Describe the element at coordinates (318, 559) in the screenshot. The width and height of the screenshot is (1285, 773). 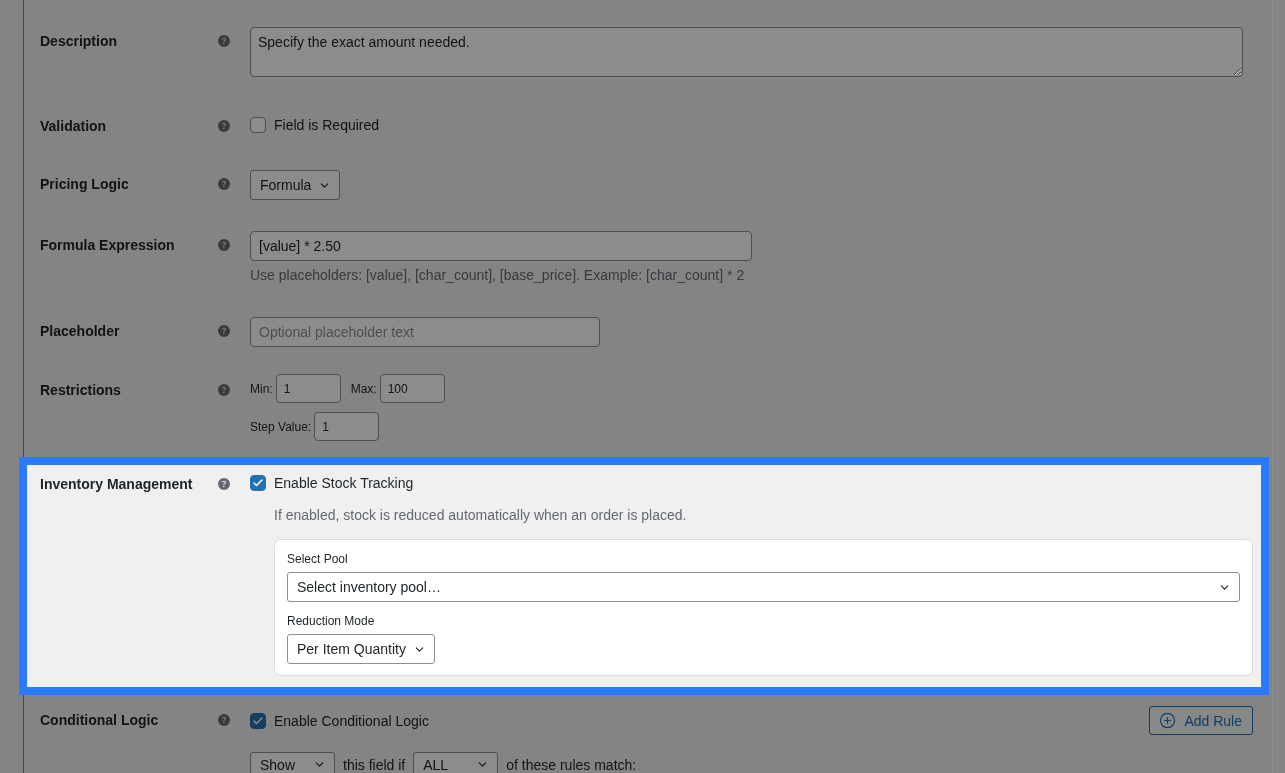
I see `field-label: Select Pool` at that location.